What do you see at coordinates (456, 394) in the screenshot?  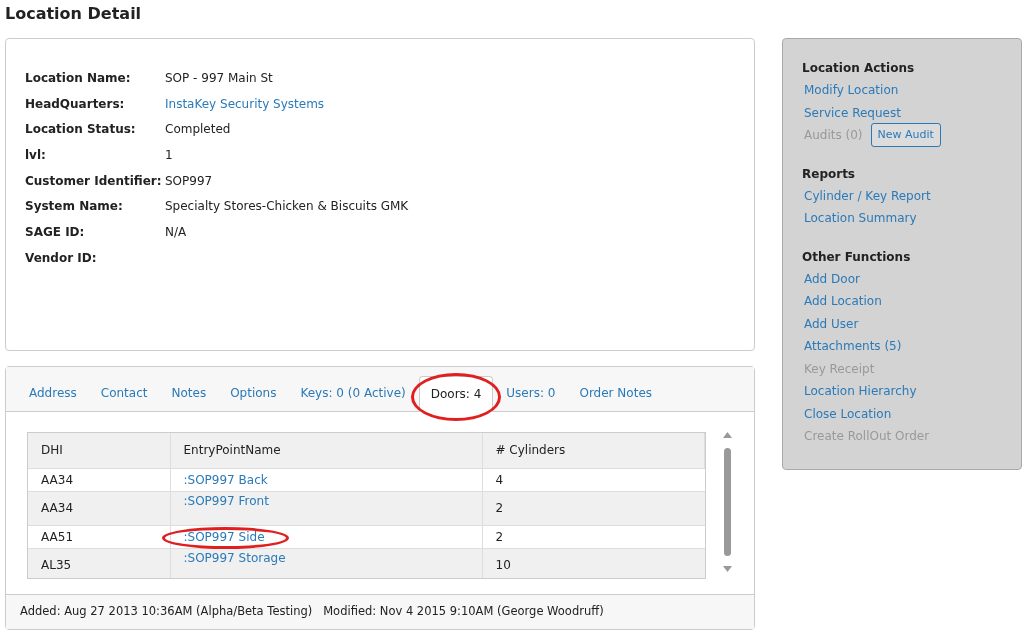 I see `tab: Doors: 4` at bounding box center [456, 394].